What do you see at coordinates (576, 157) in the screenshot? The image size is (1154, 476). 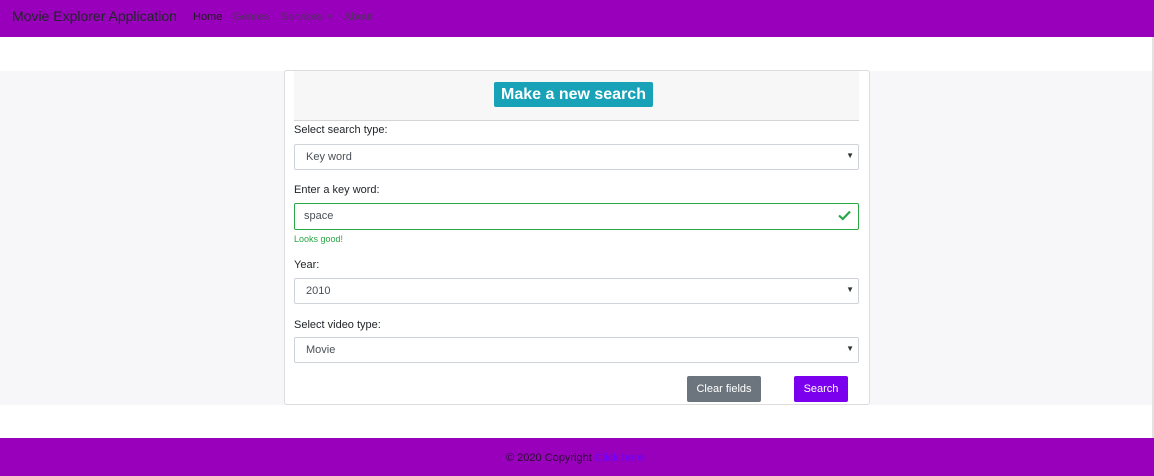 I see `search-type-select: Key word ▼` at bounding box center [576, 157].